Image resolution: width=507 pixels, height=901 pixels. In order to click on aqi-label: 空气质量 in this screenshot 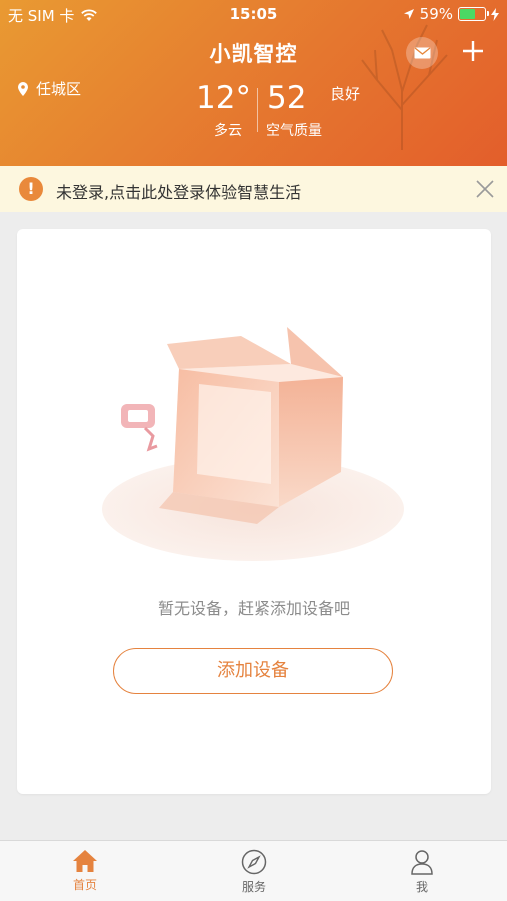, I will do `click(294, 131)`.